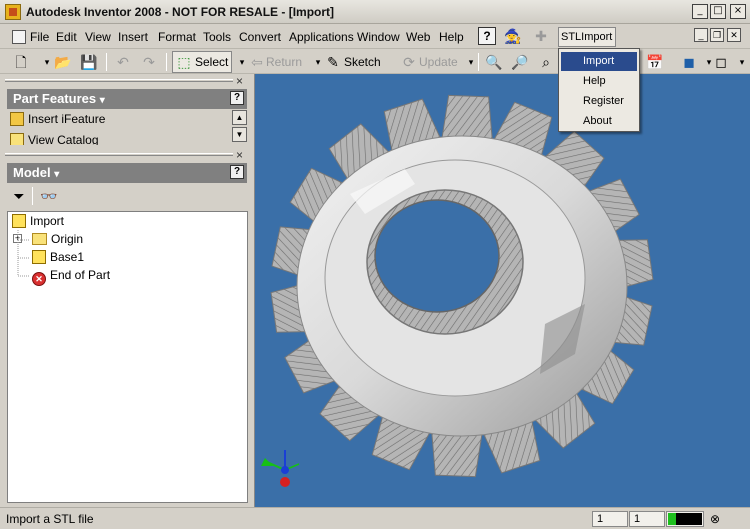 The height and width of the screenshot is (529, 750). I want to click on view-catalog-label: View Catalog, so click(63, 139).